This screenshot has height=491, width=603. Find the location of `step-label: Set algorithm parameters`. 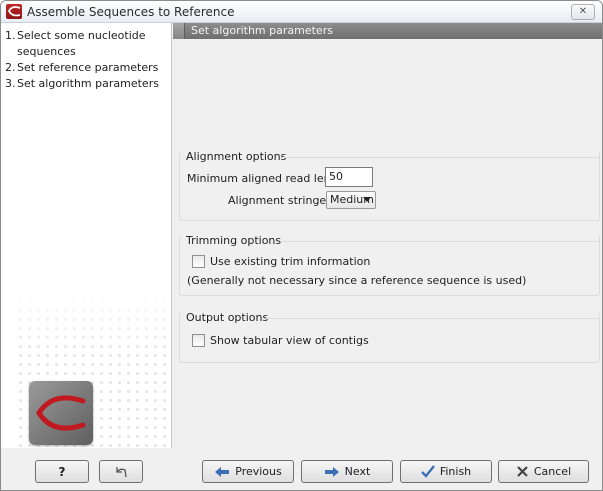

step-label: Set algorithm parameters is located at coordinates (88, 83).